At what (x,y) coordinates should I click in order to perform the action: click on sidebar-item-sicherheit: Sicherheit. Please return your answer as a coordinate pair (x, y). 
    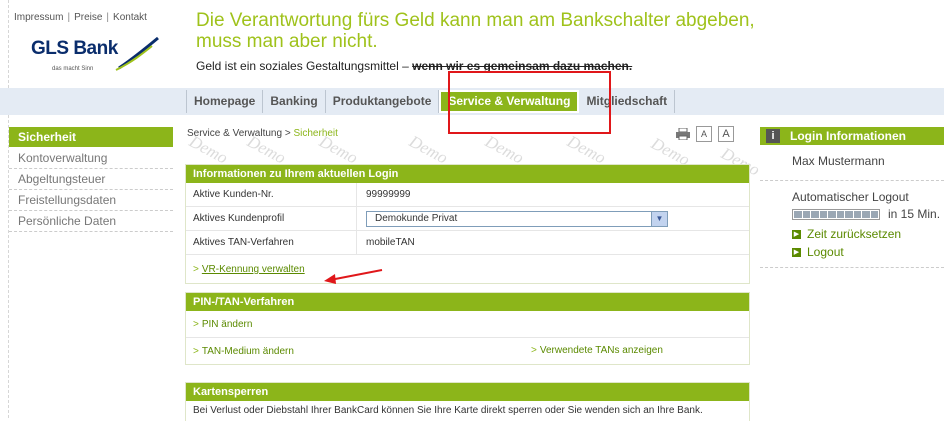
    Looking at the image, I should click on (91, 137).